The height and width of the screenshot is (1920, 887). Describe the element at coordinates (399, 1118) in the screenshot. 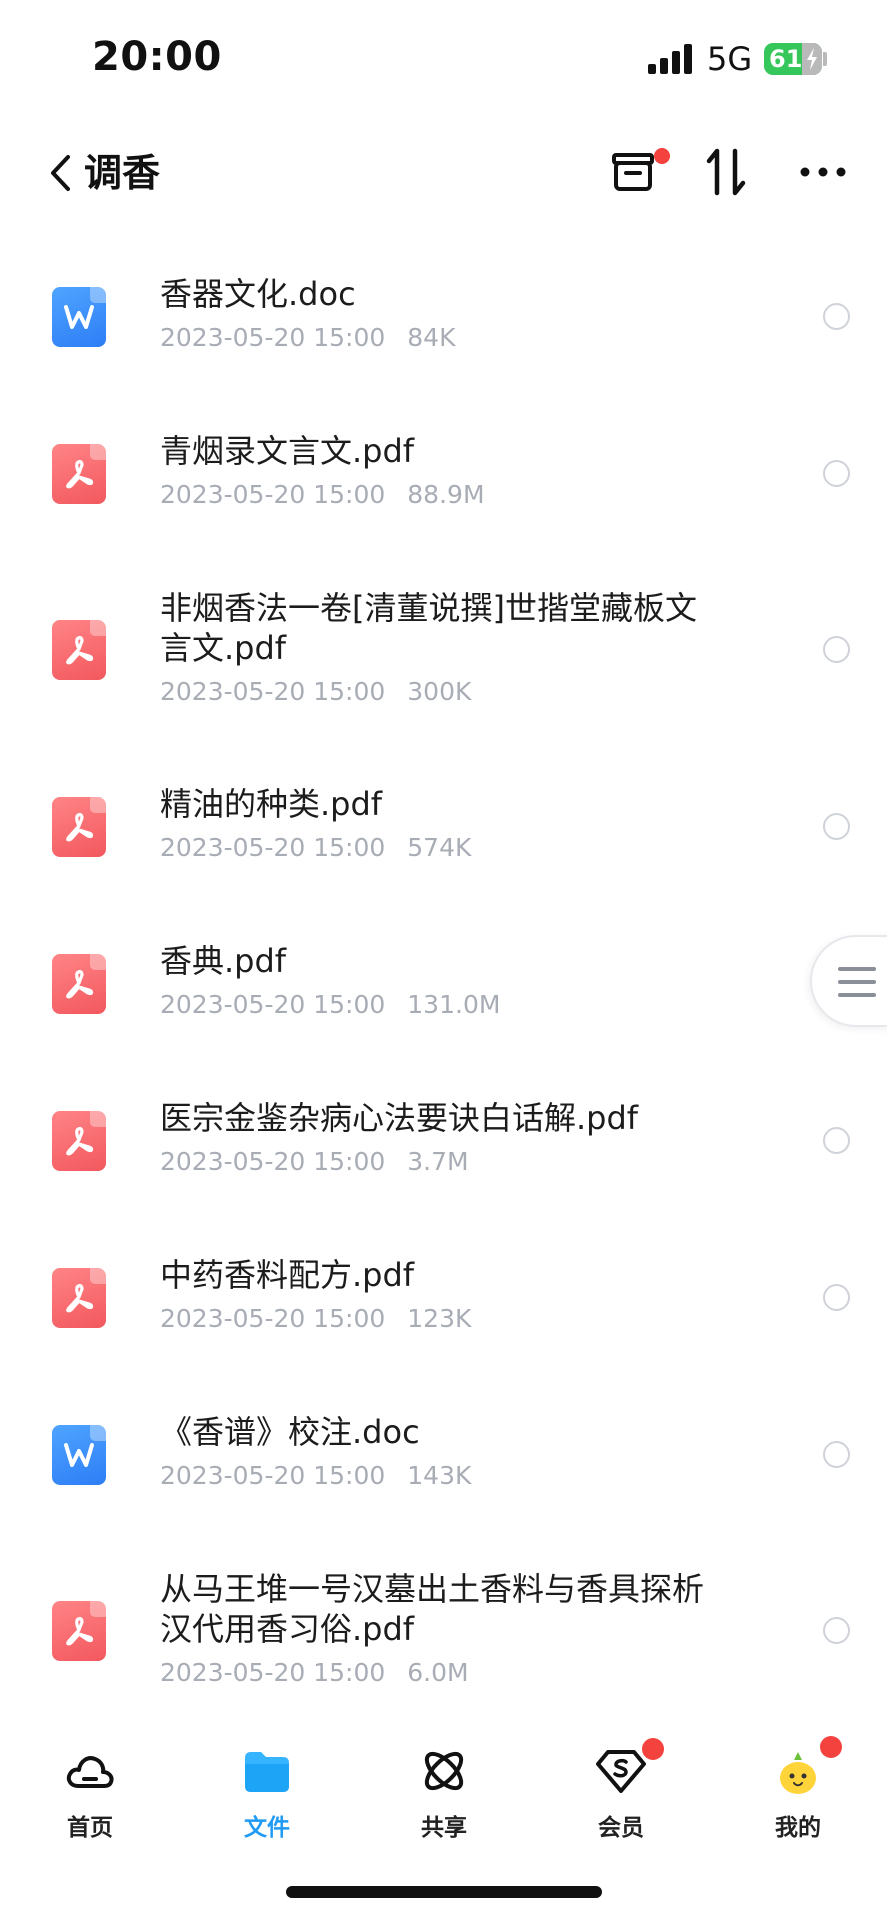

I see `file-name: 医宗金鉴杂病心法要诀白话解.pdf` at that location.